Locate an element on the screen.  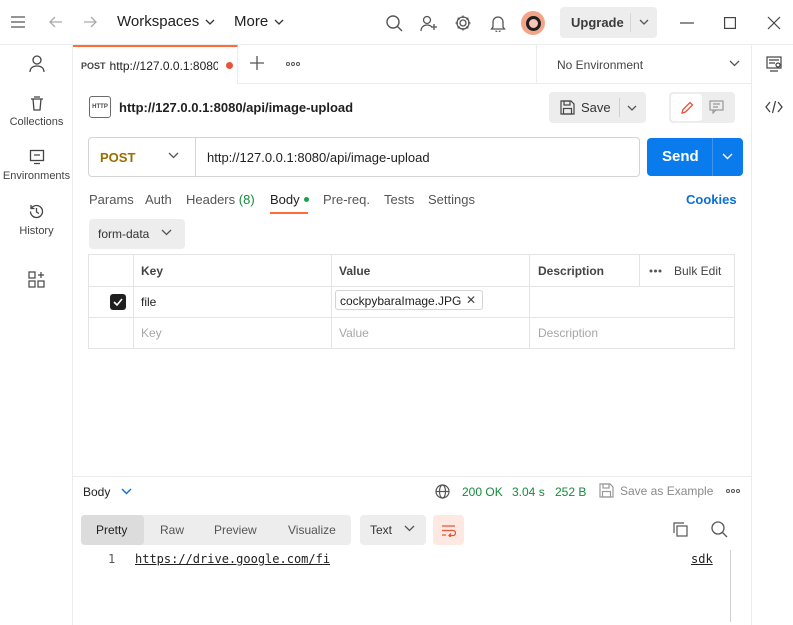
save-as-example-button: Save as Example is located at coordinates (666, 491).